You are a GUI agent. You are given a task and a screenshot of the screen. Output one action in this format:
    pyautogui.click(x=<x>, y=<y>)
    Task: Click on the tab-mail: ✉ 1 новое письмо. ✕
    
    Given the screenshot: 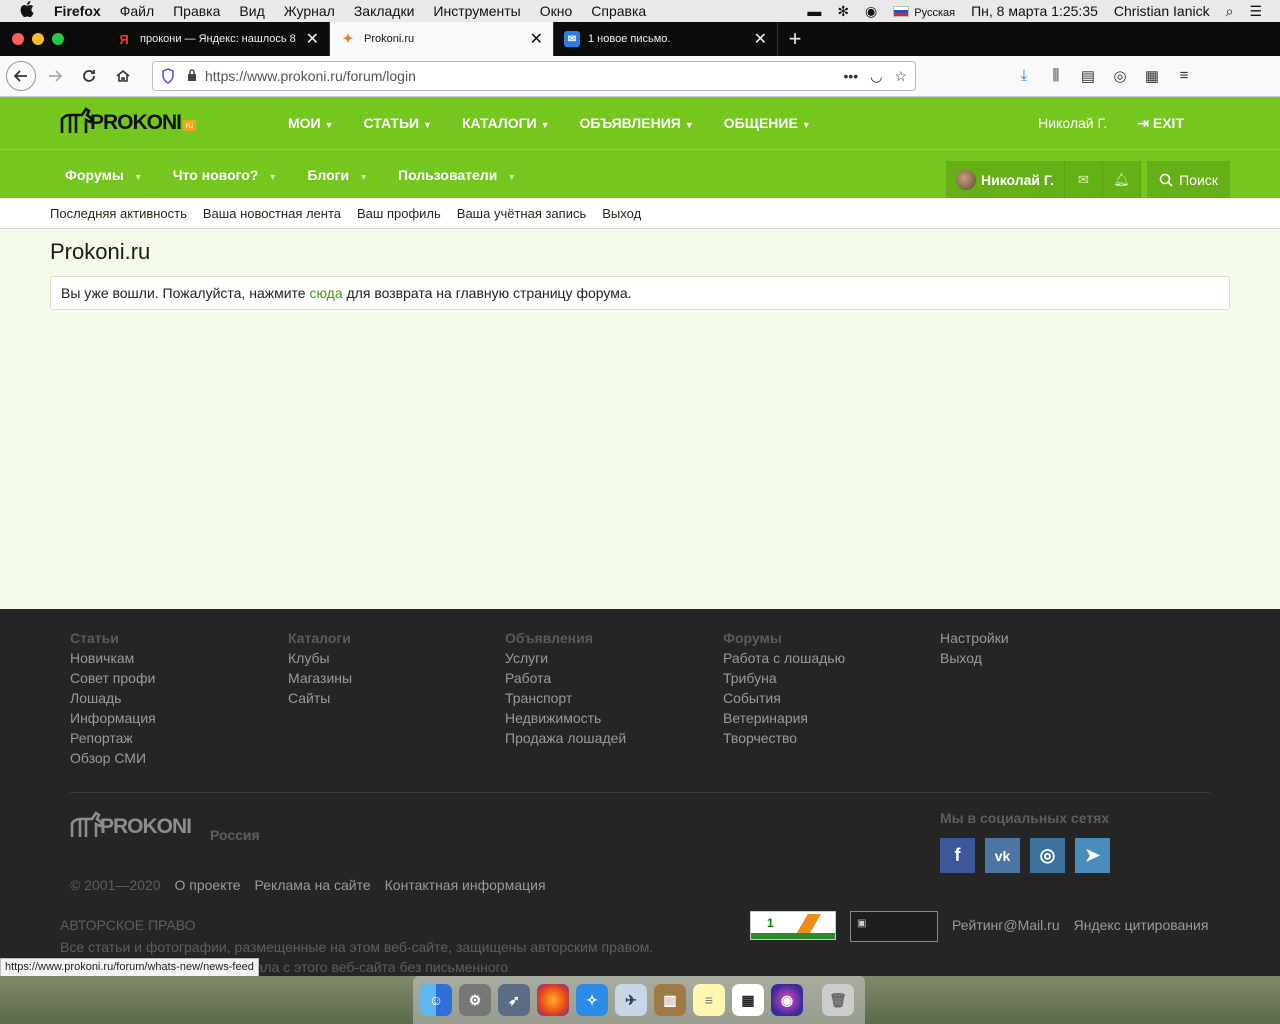 What is the action you would take?
    pyautogui.click(x=666, y=39)
    